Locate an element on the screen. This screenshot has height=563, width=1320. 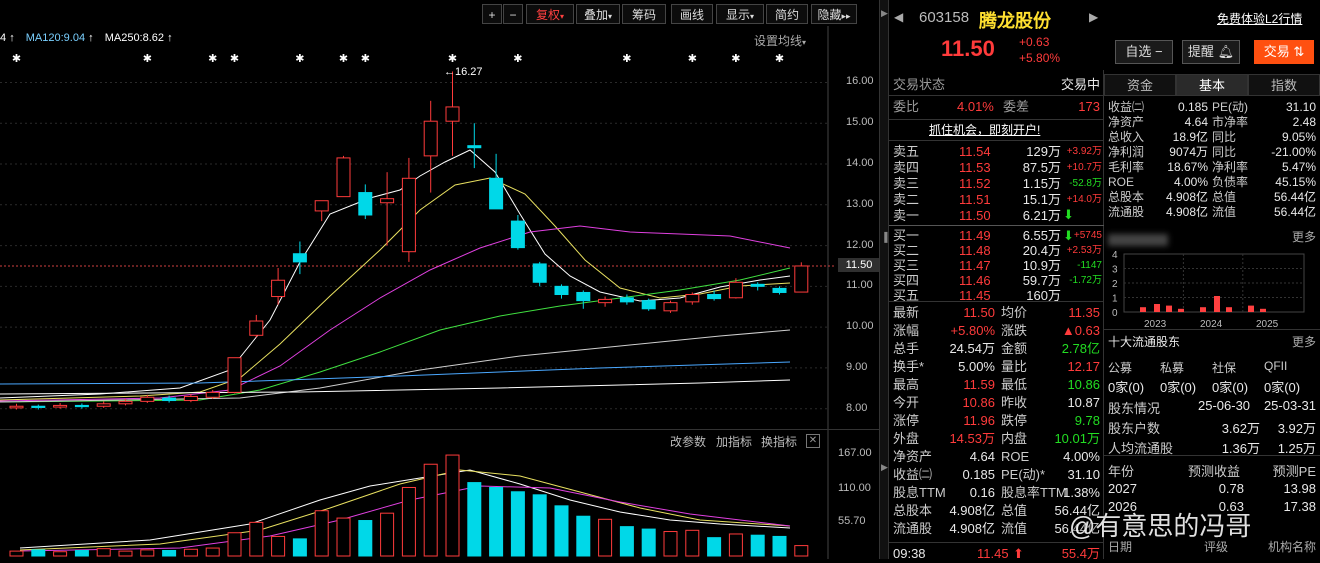
ma250-line is located at coordinates (395, 387).